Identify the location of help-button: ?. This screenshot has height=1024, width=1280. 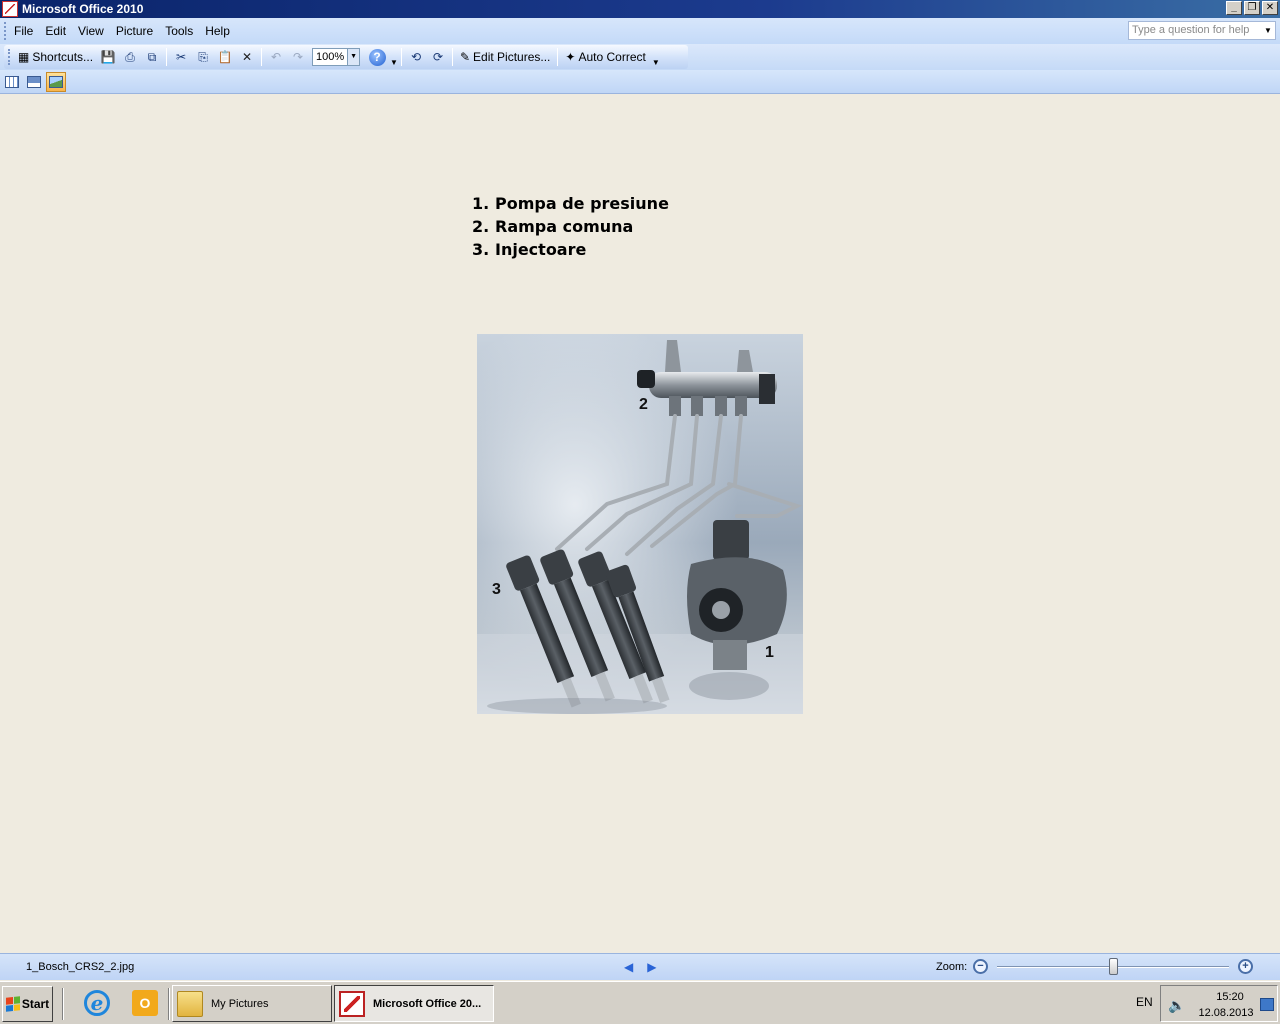
(377, 57).